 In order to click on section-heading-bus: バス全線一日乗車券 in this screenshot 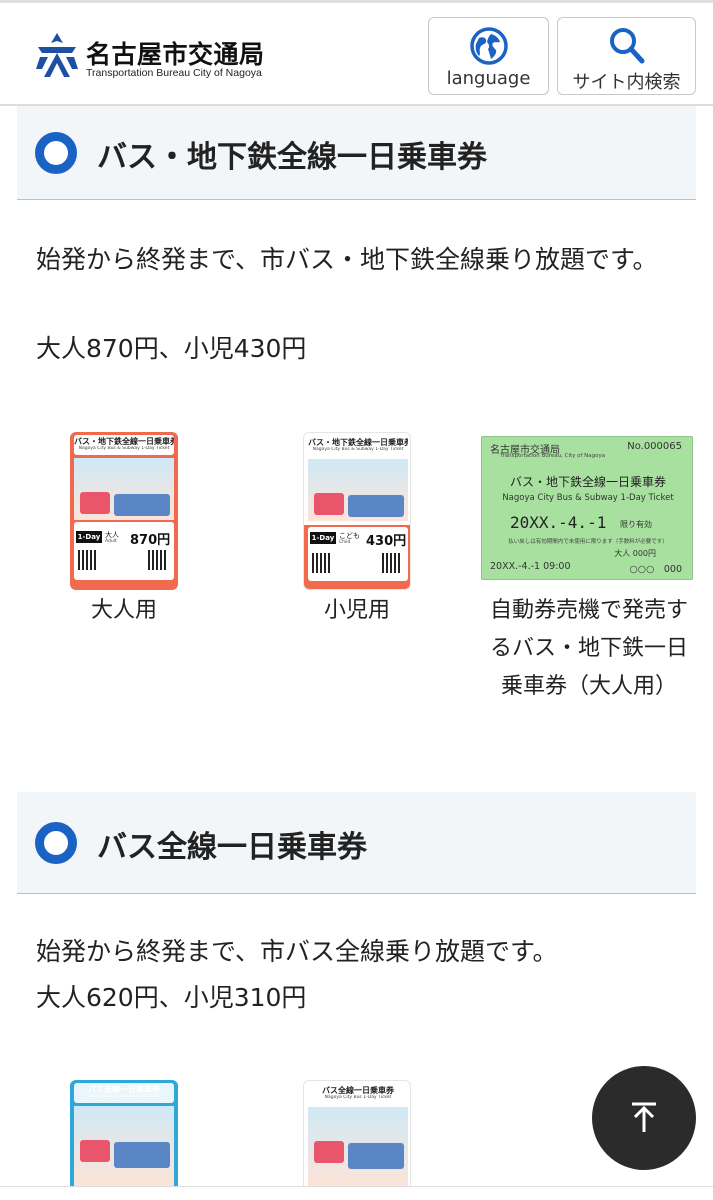, I will do `click(356, 843)`.